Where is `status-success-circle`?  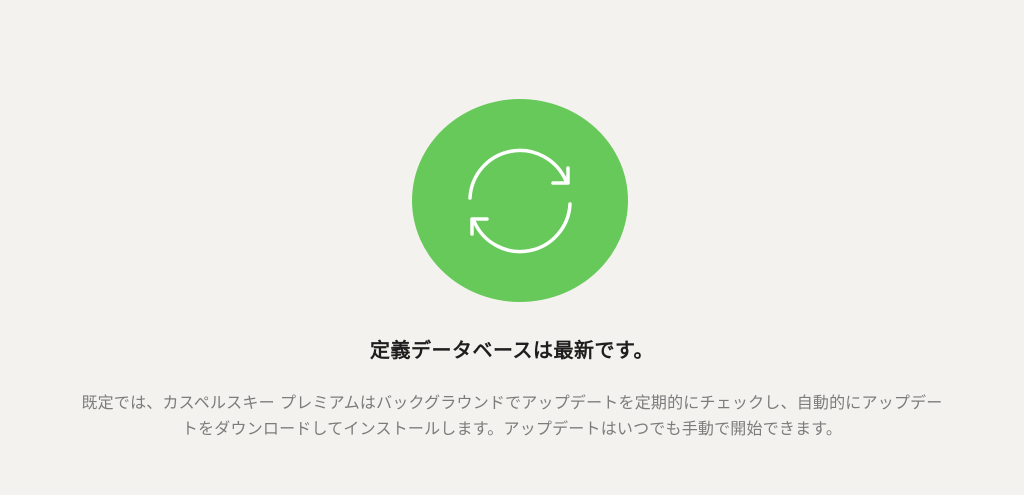
status-success-circle is located at coordinates (520, 200).